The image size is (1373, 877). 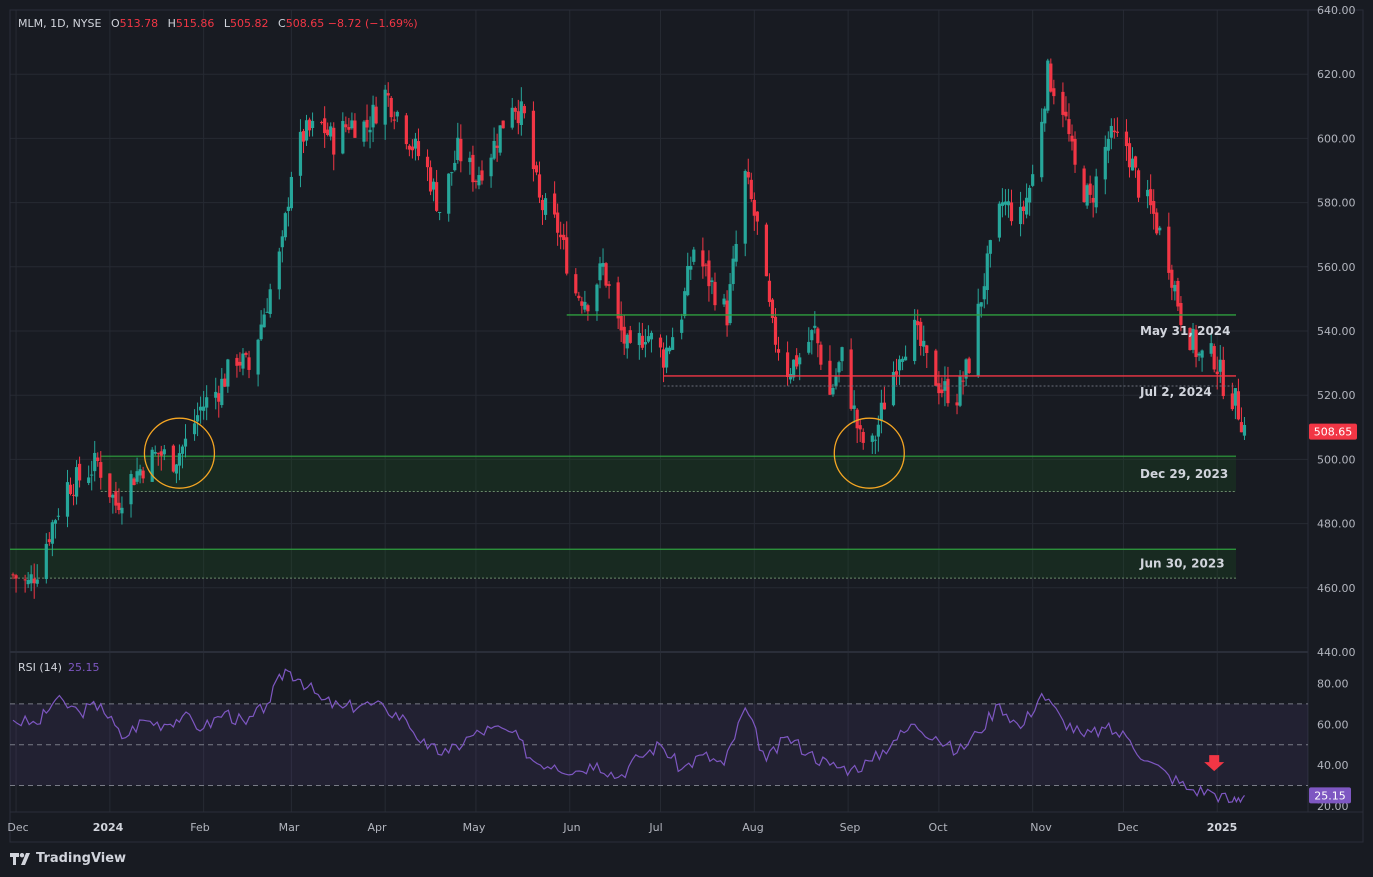 I want to click on tradingview-logo: TradingView, so click(x=68, y=858).